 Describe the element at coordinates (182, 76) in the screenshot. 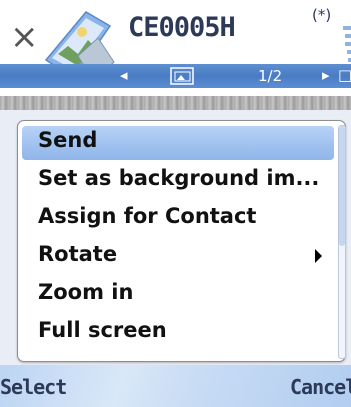

I see `image-icon` at that location.